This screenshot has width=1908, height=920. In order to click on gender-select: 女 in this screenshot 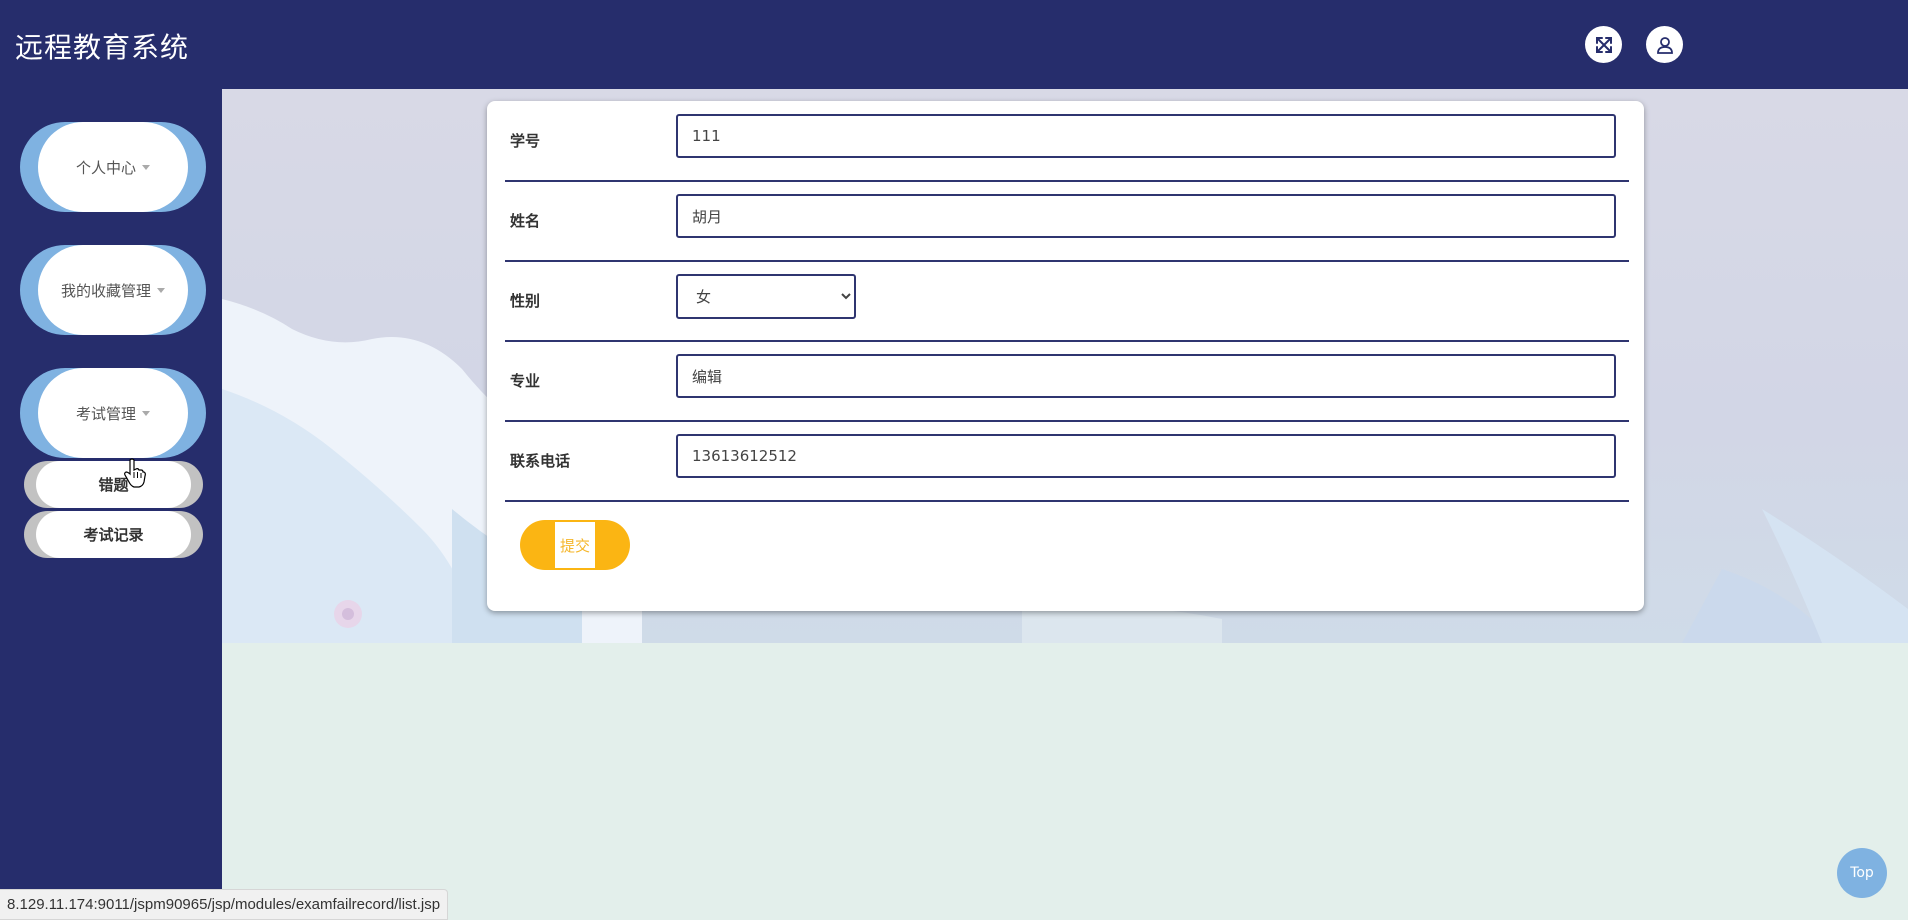, I will do `click(766, 296)`.